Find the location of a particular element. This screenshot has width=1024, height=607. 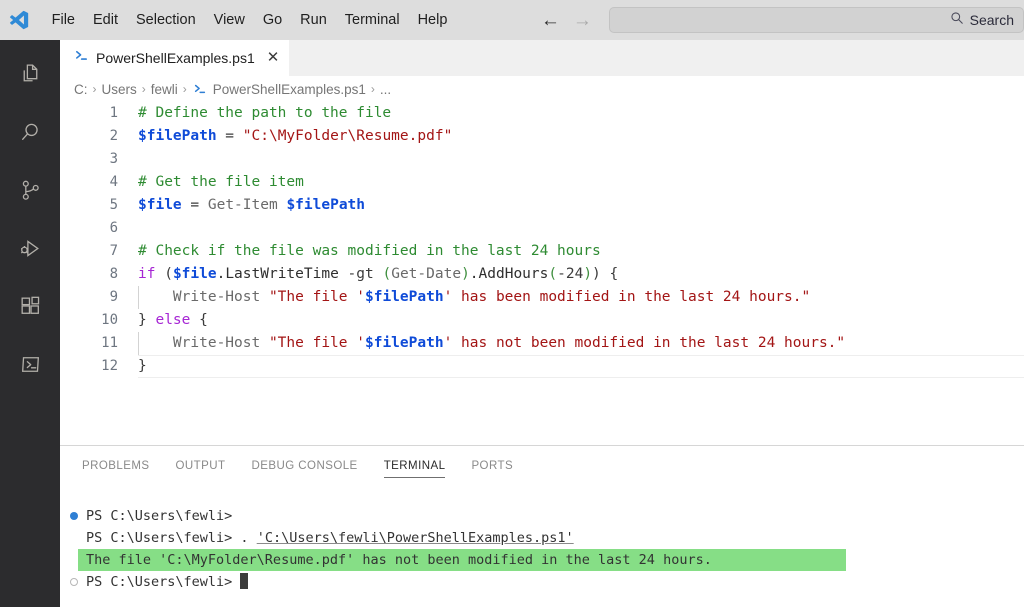

sidebar-item-extensions is located at coordinates (30, 309).